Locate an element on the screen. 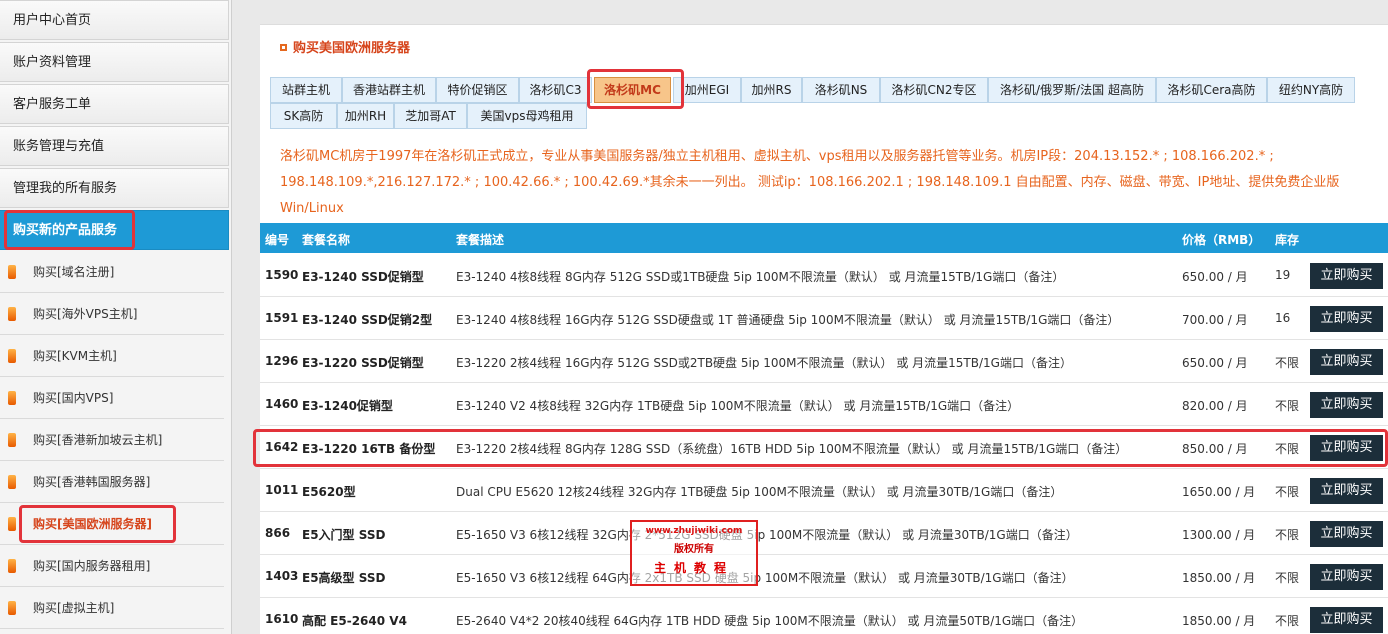  tab-5: 加州EGI is located at coordinates (707, 90).